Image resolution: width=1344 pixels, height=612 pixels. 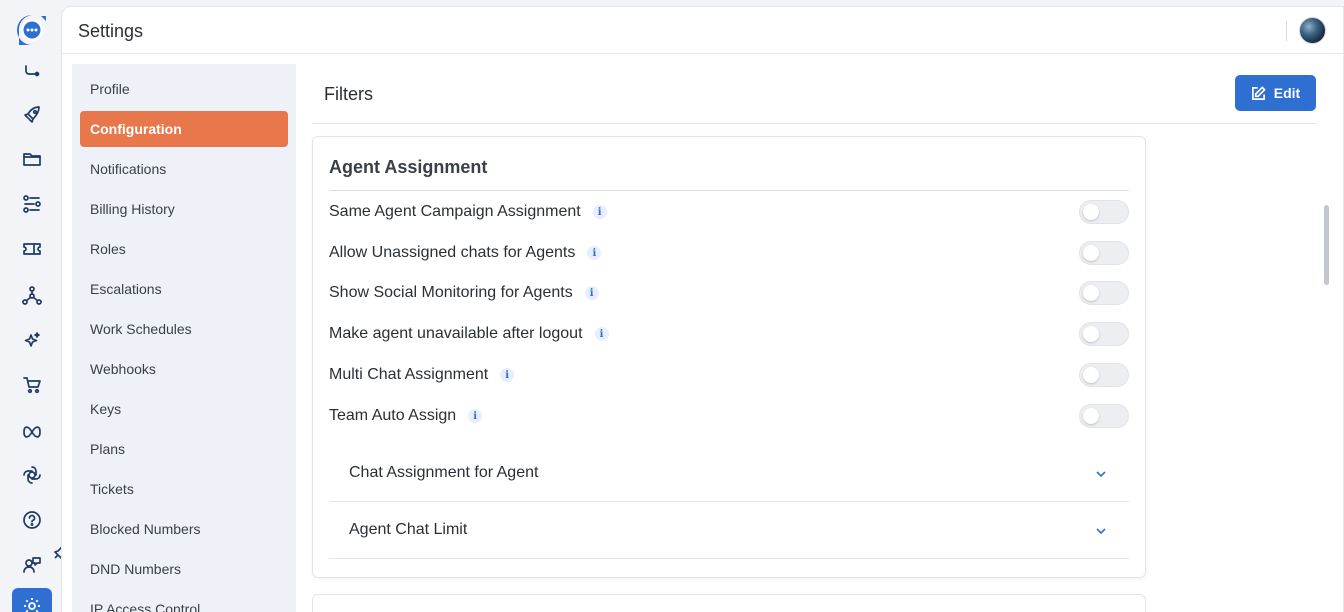 What do you see at coordinates (184, 529) in the screenshot?
I see `nav-item-blocked-numbers: Blocked Numbers` at bounding box center [184, 529].